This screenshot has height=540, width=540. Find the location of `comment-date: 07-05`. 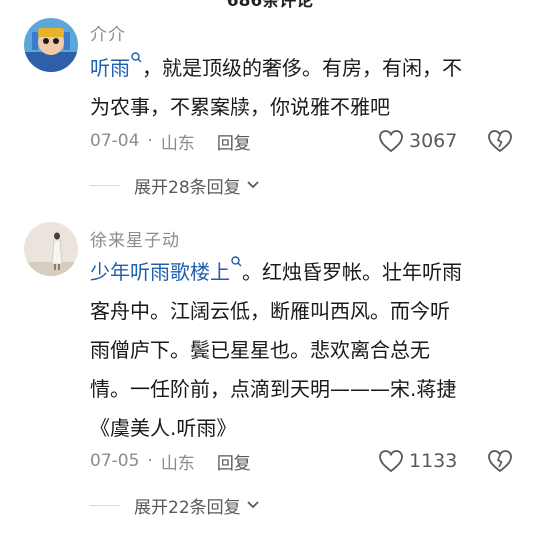

comment-date: 07-05 is located at coordinates (115, 461).